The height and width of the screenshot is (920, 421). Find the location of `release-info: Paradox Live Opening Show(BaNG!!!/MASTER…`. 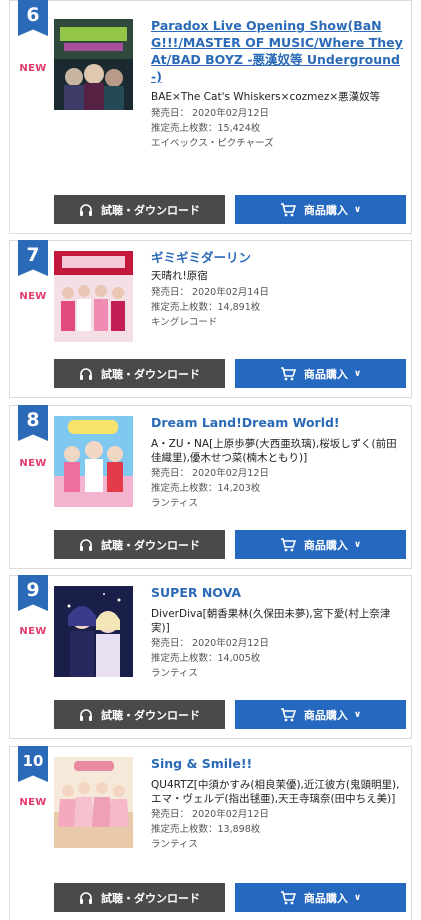

release-info: Paradox Live Opening Show(BaNG!!!/MASTER… is located at coordinates (278, 84).